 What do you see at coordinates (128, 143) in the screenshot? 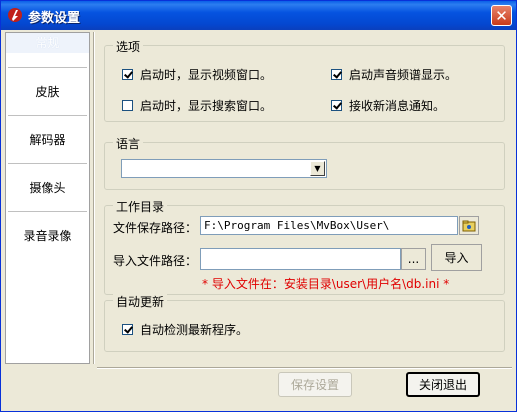
I see `language-group-title: 语言` at bounding box center [128, 143].